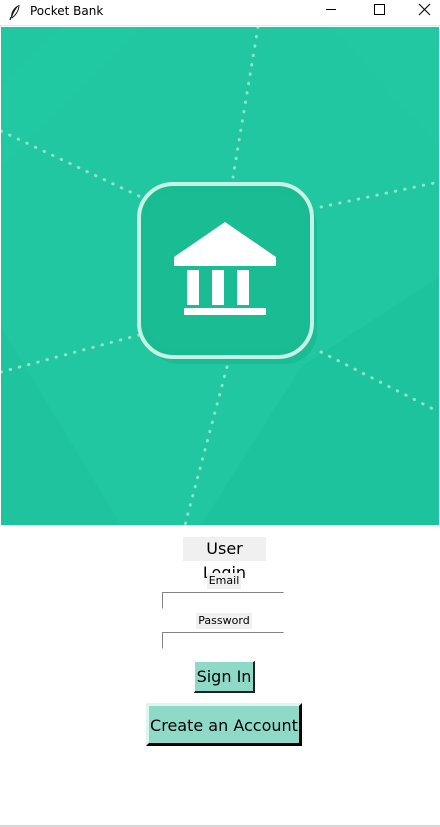 Image resolution: width=440 pixels, height=827 pixels. What do you see at coordinates (224, 559) in the screenshot?
I see `user-login-heading: User Login` at bounding box center [224, 559].